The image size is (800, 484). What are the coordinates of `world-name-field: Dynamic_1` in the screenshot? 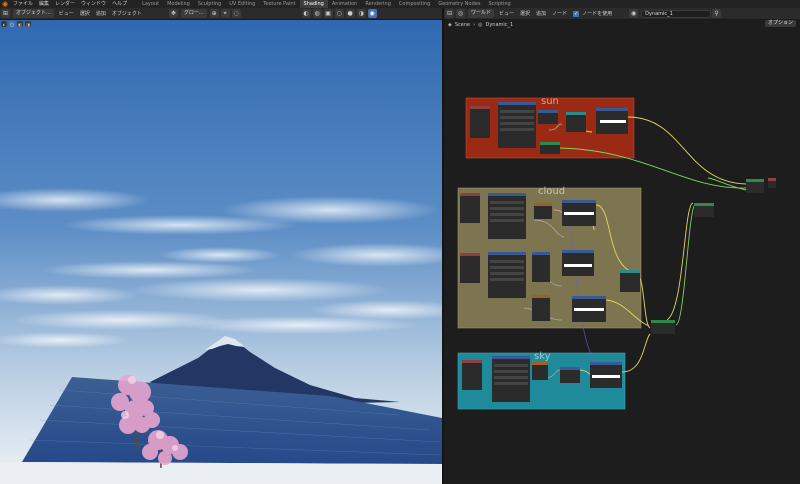 It's located at (676, 13).